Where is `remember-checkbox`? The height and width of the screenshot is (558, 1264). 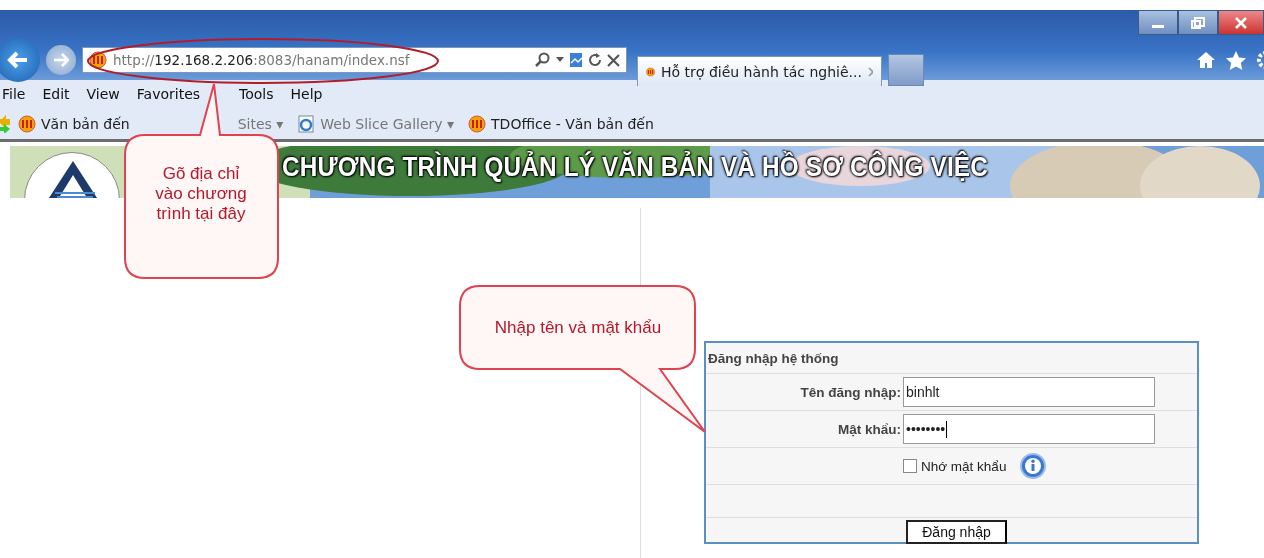 remember-checkbox is located at coordinates (910, 466).